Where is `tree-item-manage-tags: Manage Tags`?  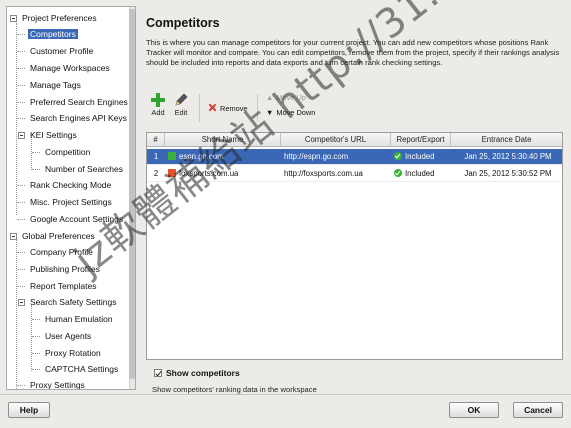
tree-item-manage-tags: Manage Tags is located at coordinates (50, 85).